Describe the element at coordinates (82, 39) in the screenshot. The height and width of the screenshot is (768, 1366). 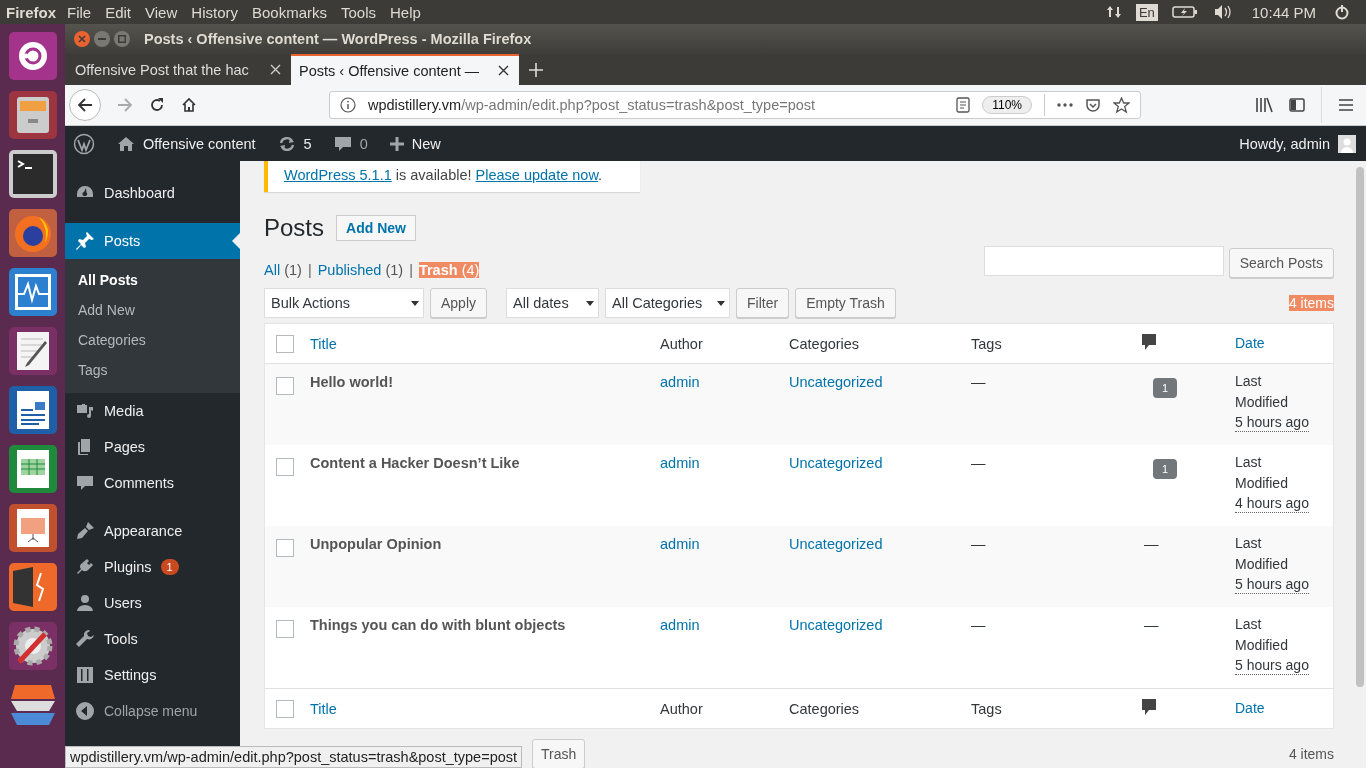
I see `close-button` at that location.